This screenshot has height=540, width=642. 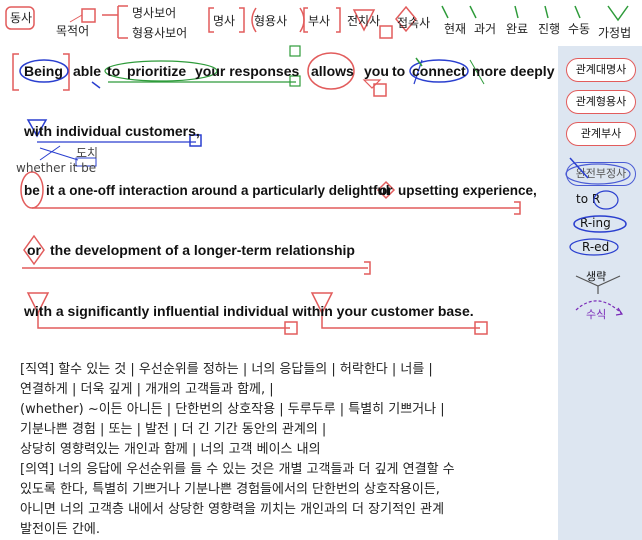 I want to click on word-or-2: or, so click(x=34, y=250).